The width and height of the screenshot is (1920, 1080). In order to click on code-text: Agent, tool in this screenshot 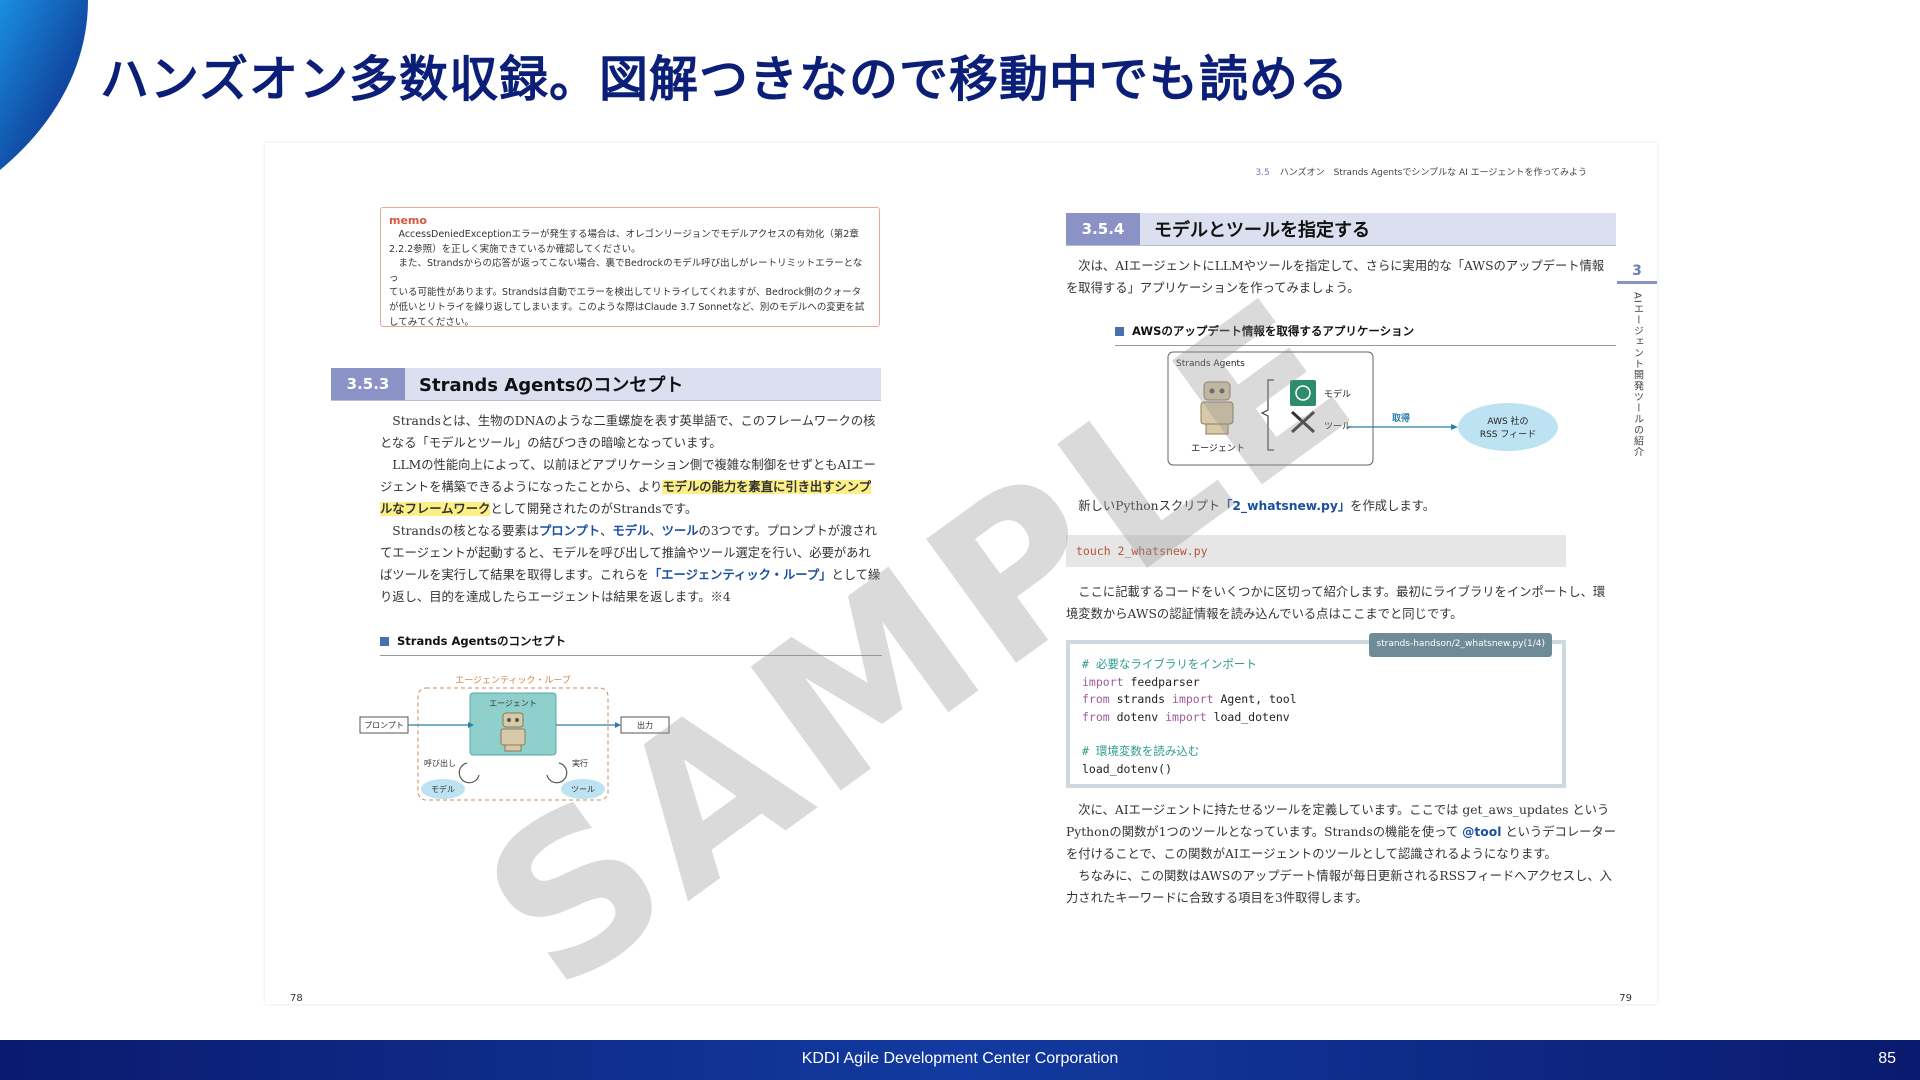, I will do `click(1255, 699)`.